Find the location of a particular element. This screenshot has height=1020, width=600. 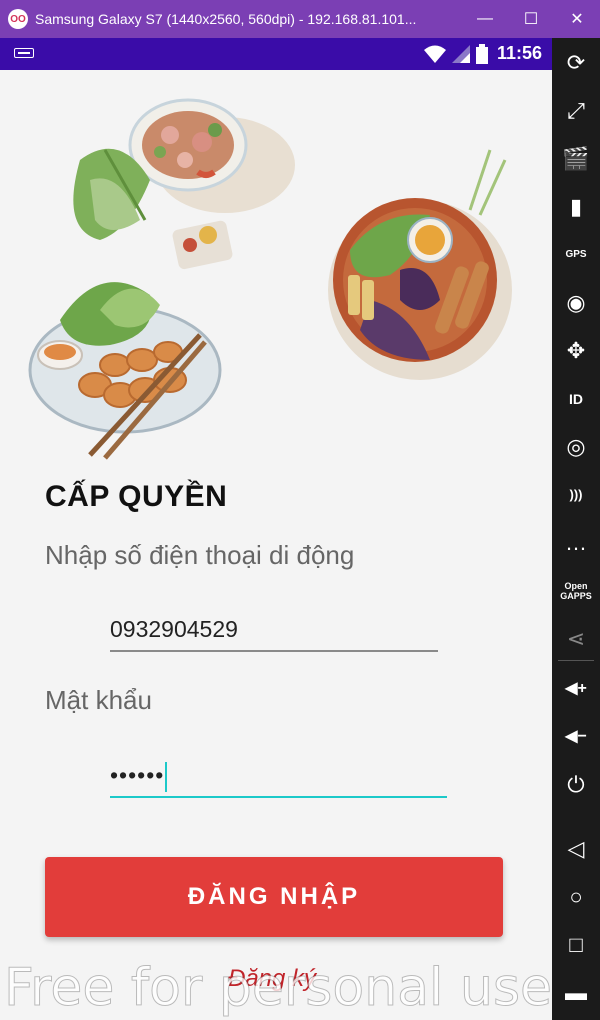

battery-status-icon is located at coordinates (482, 54).